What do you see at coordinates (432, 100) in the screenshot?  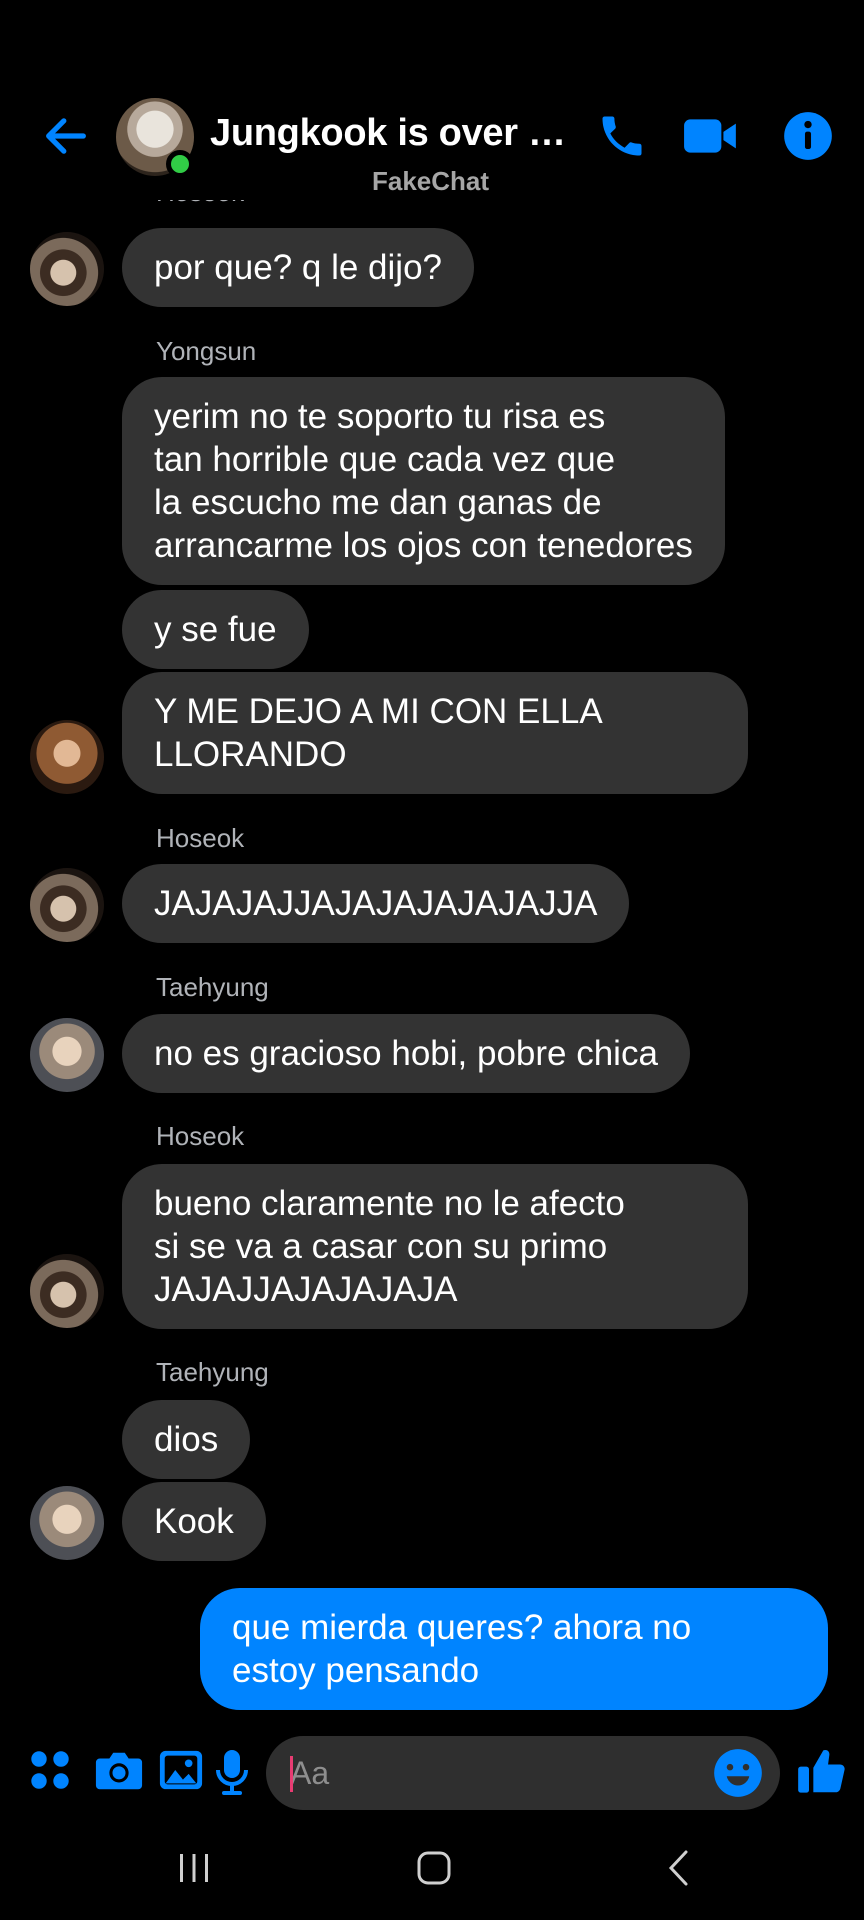 I see `chat-header: Jungkook is over p... FakeChat` at bounding box center [432, 100].